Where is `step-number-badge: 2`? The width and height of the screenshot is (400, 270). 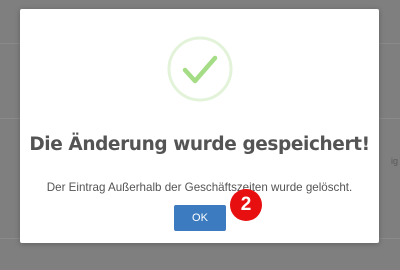
step-number-badge: 2 is located at coordinates (246, 205).